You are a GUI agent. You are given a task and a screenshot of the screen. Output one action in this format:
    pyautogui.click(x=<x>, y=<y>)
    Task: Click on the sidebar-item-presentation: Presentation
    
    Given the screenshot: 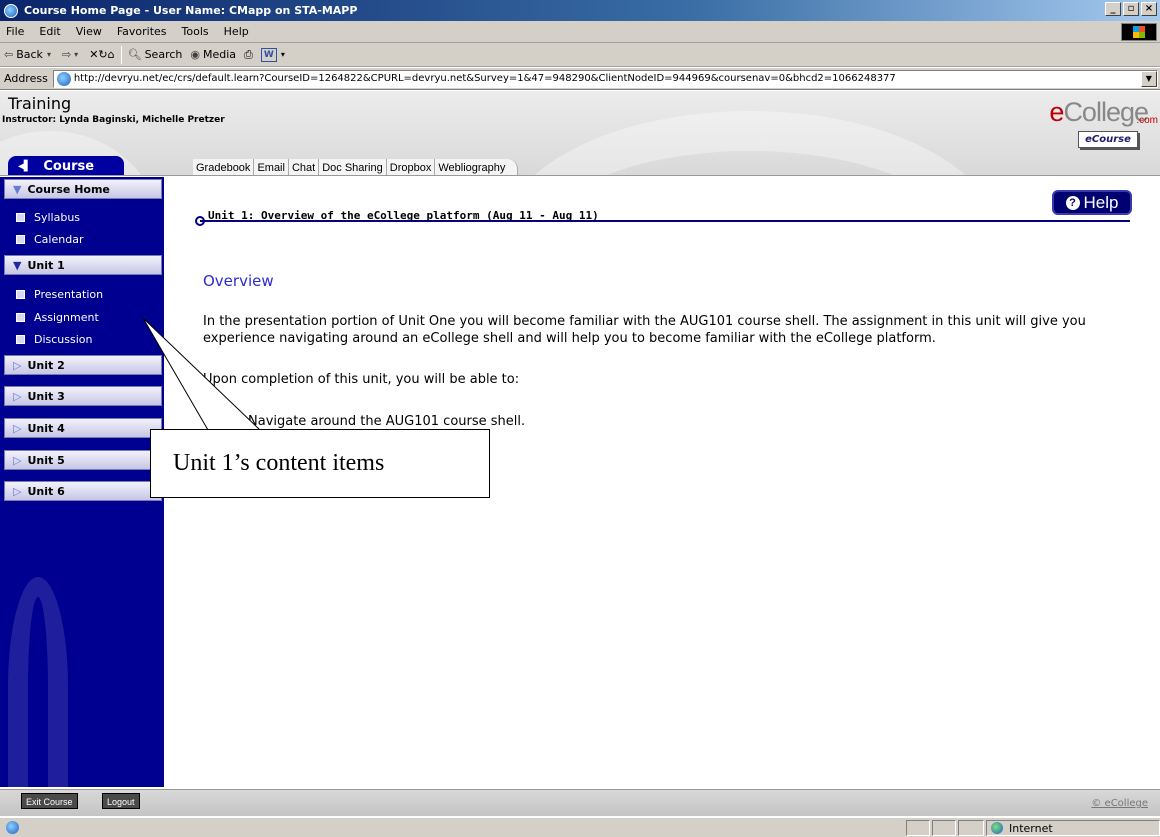 What is the action you would take?
    pyautogui.click(x=59, y=294)
    